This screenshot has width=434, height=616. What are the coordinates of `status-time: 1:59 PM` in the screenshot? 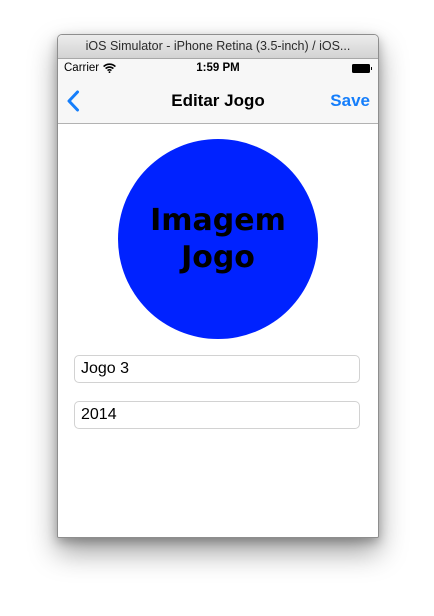 It's located at (218, 68).